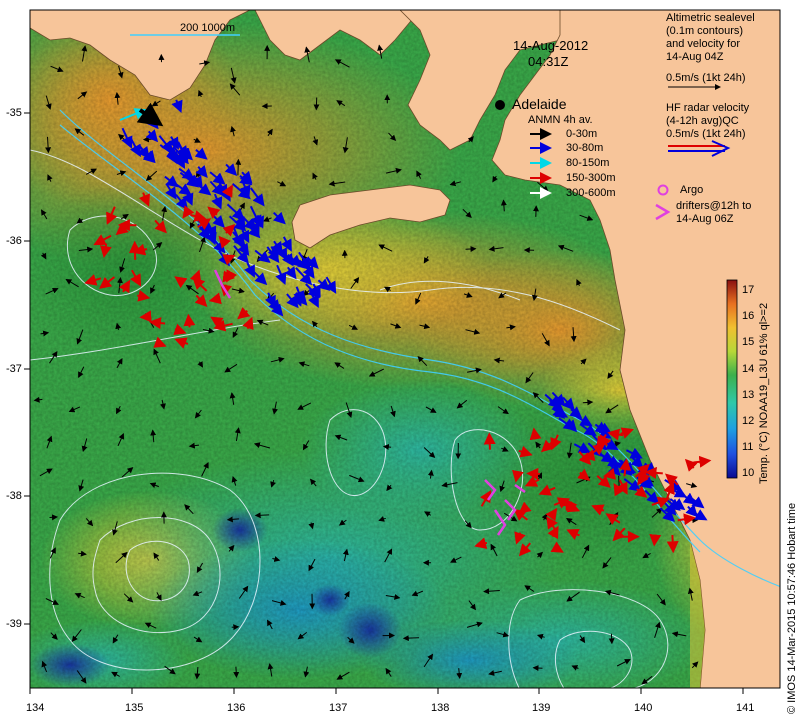  Describe the element at coordinates (500, 105) in the screenshot. I see `adelaide-dot` at that location.